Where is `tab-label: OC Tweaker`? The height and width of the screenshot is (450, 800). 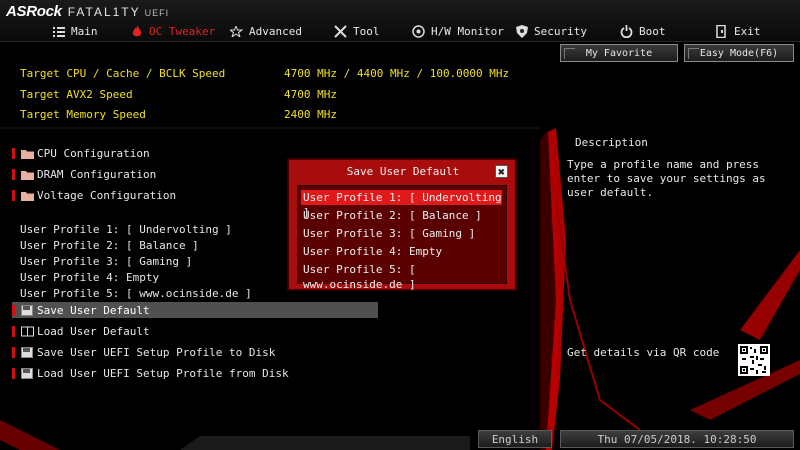 tab-label: OC Tweaker is located at coordinates (182, 31).